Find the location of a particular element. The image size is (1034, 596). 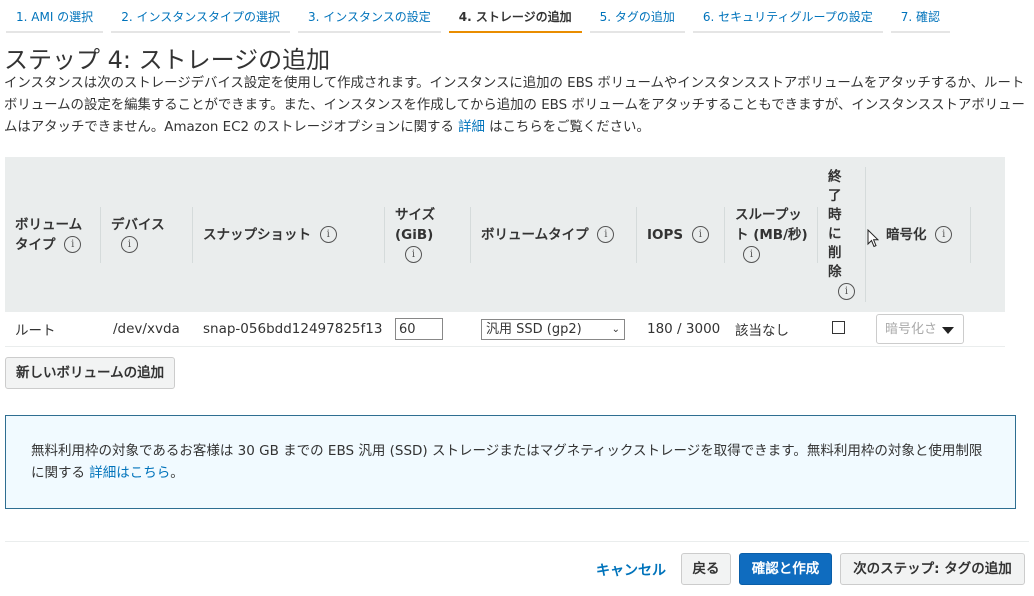

cell-throughput: 該当なし is located at coordinates (771, 329).